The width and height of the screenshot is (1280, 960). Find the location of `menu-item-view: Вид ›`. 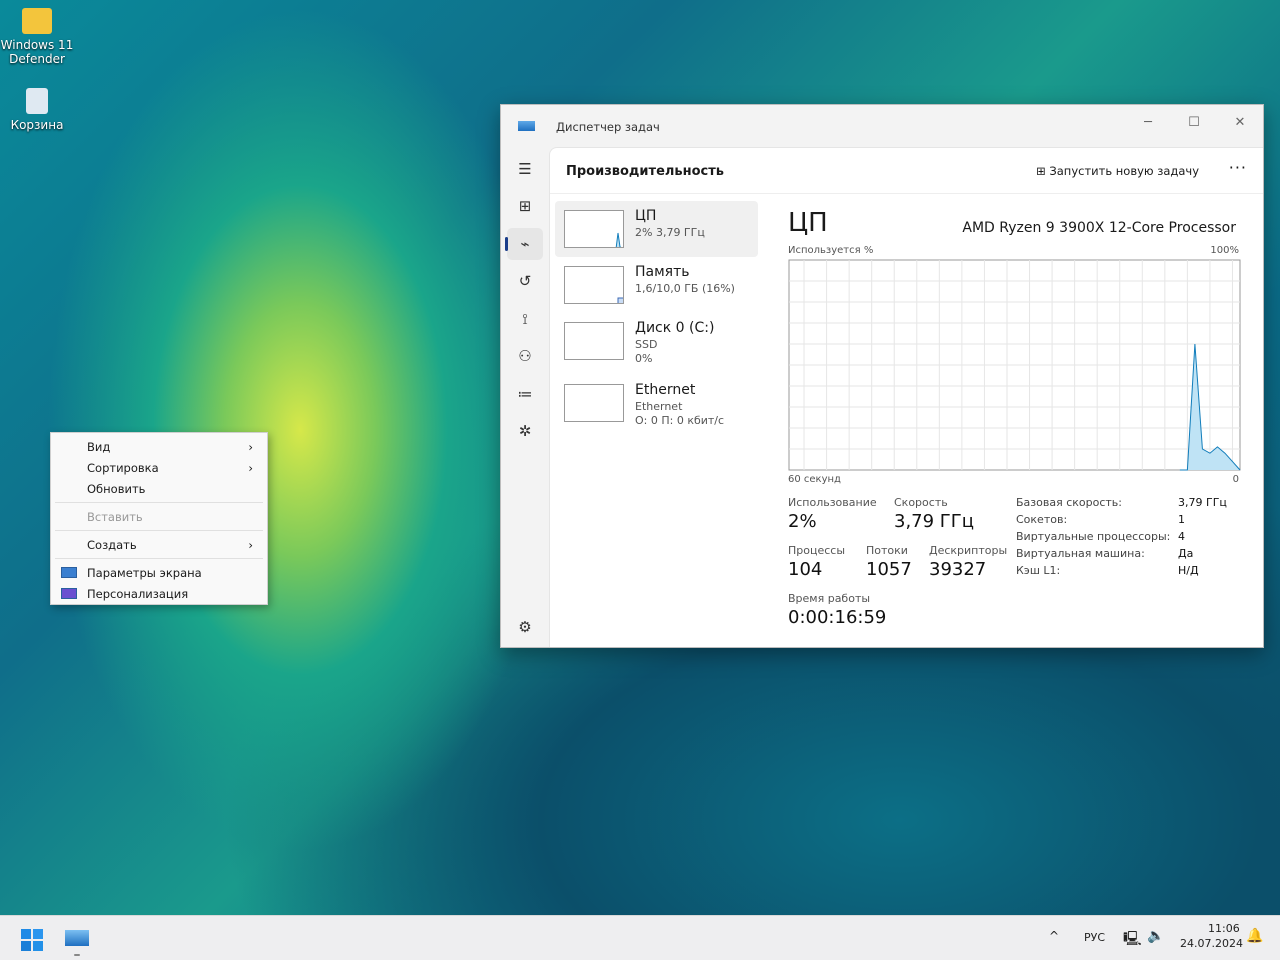

menu-item-view: Вид › is located at coordinates (159, 446).